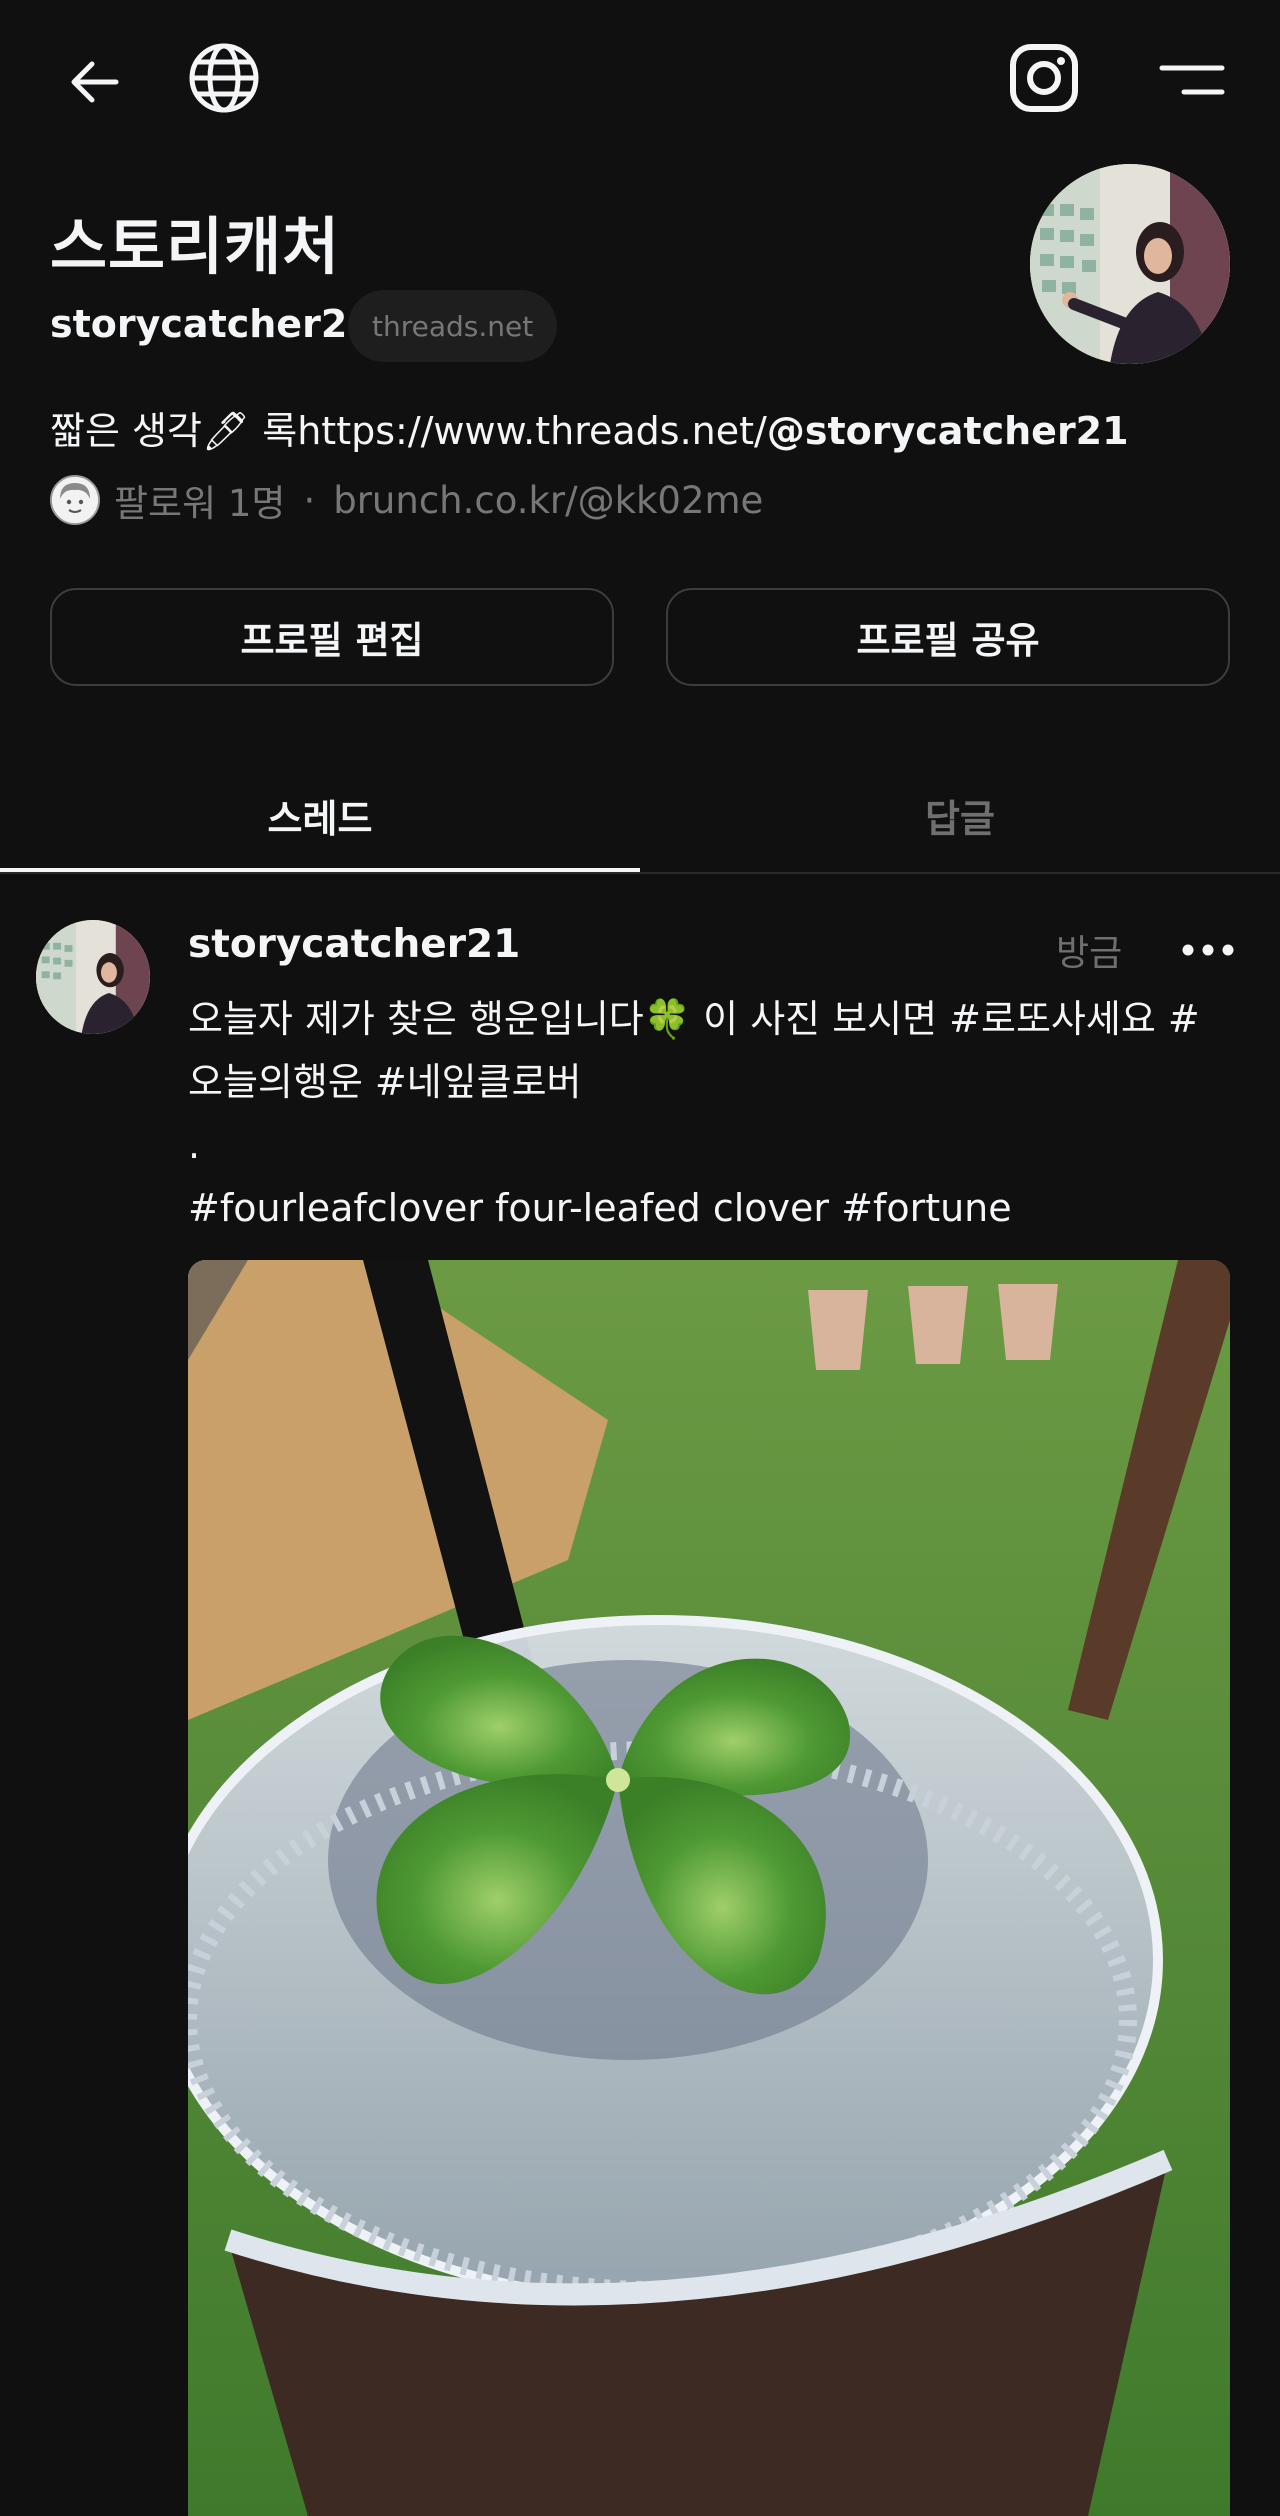 This screenshot has height=2516, width=1280. I want to click on instagram-button, so click(1044, 78).